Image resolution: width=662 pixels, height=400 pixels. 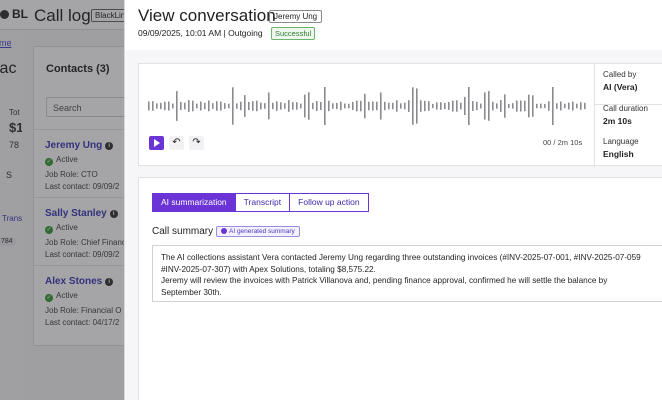 I want to click on contact-tag: Jeremy Ung, so click(x=296, y=16).